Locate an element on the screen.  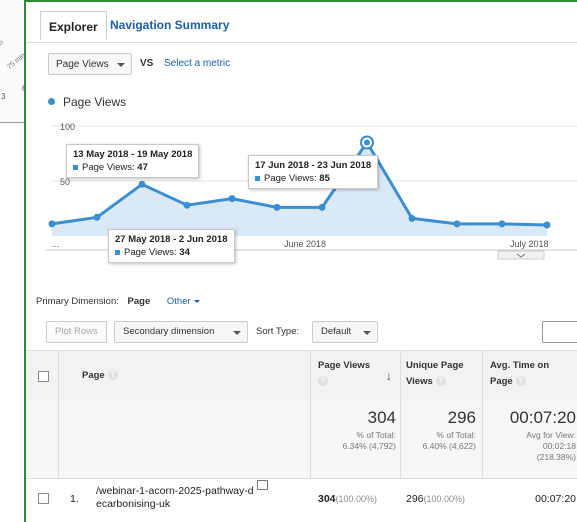
row-unique: 296(100.00%) is located at coordinates (435, 499).